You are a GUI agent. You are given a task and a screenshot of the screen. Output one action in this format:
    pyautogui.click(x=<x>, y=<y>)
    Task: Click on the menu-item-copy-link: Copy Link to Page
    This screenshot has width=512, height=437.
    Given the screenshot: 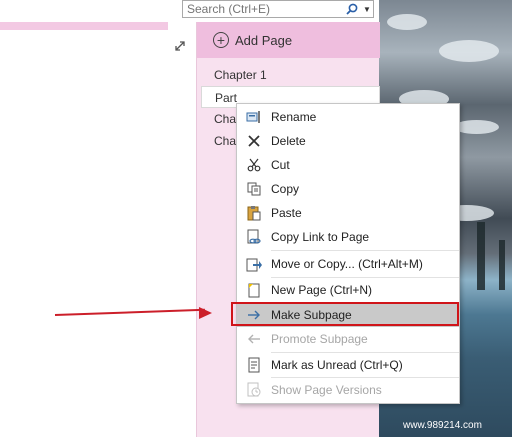 What is the action you would take?
    pyautogui.click(x=348, y=237)
    